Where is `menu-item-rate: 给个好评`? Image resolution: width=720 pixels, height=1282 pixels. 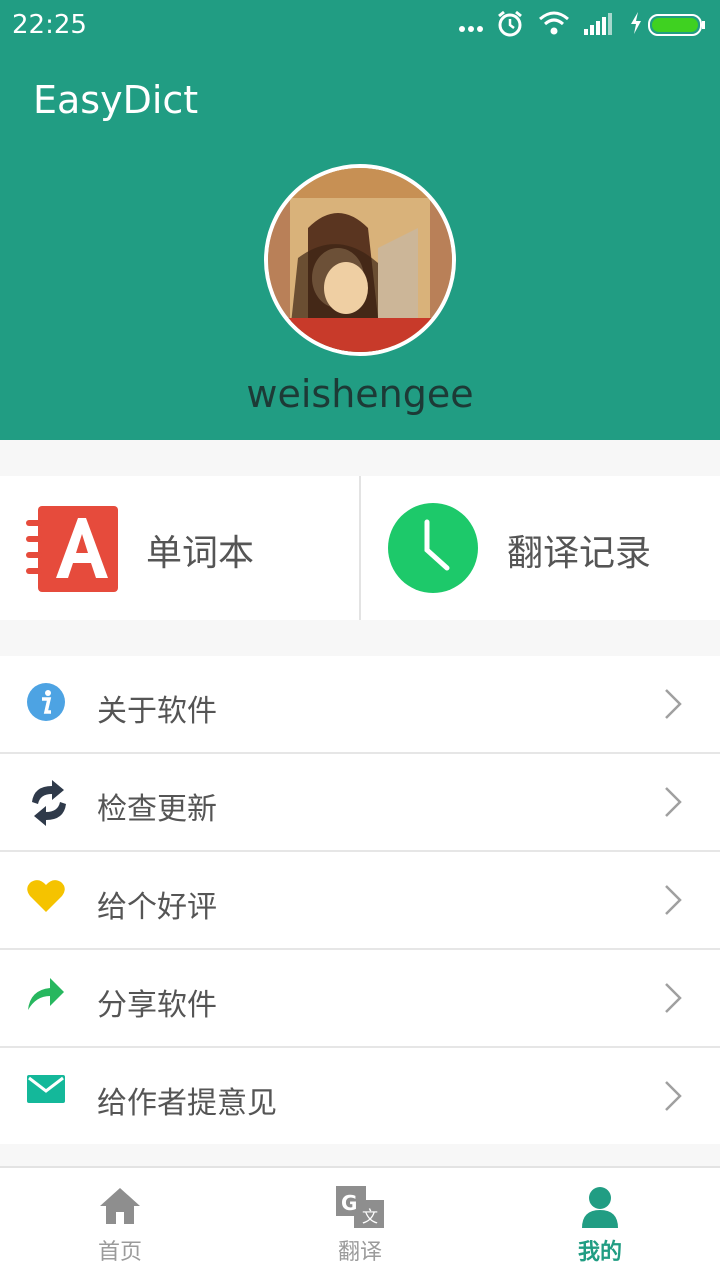 menu-item-rate: 给个好评 is located at coordinates (360, 901).